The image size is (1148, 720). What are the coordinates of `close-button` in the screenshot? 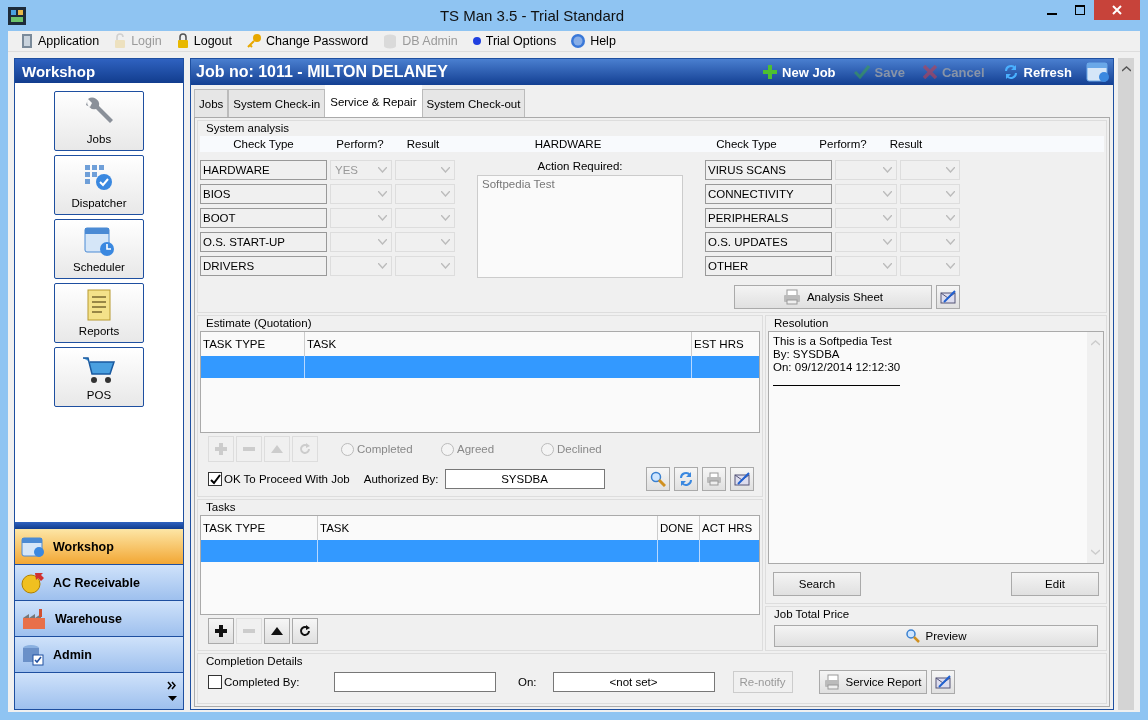 It's located at (1117, 10).